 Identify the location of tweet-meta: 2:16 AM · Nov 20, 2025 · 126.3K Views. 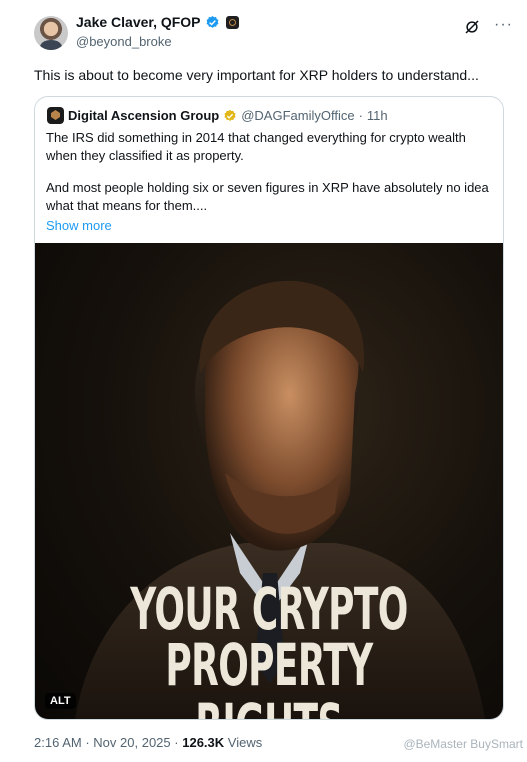
(148, 742).